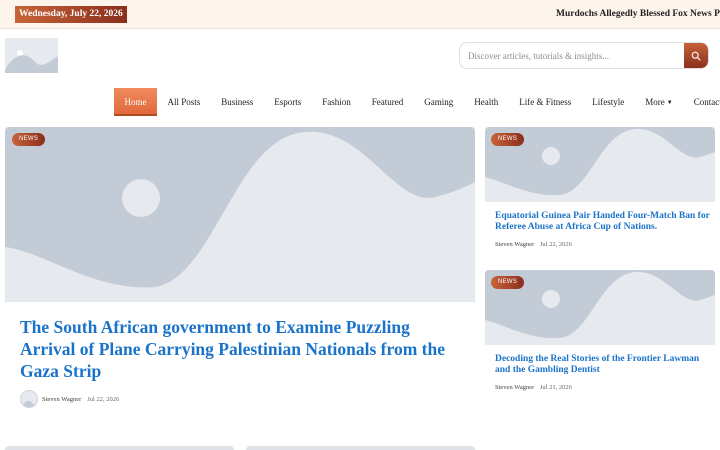  What do you see at coordinates (439, 102) in the screenshot?
I see `nav-item-gaming: Gaming` at bounding box center [439, 102].